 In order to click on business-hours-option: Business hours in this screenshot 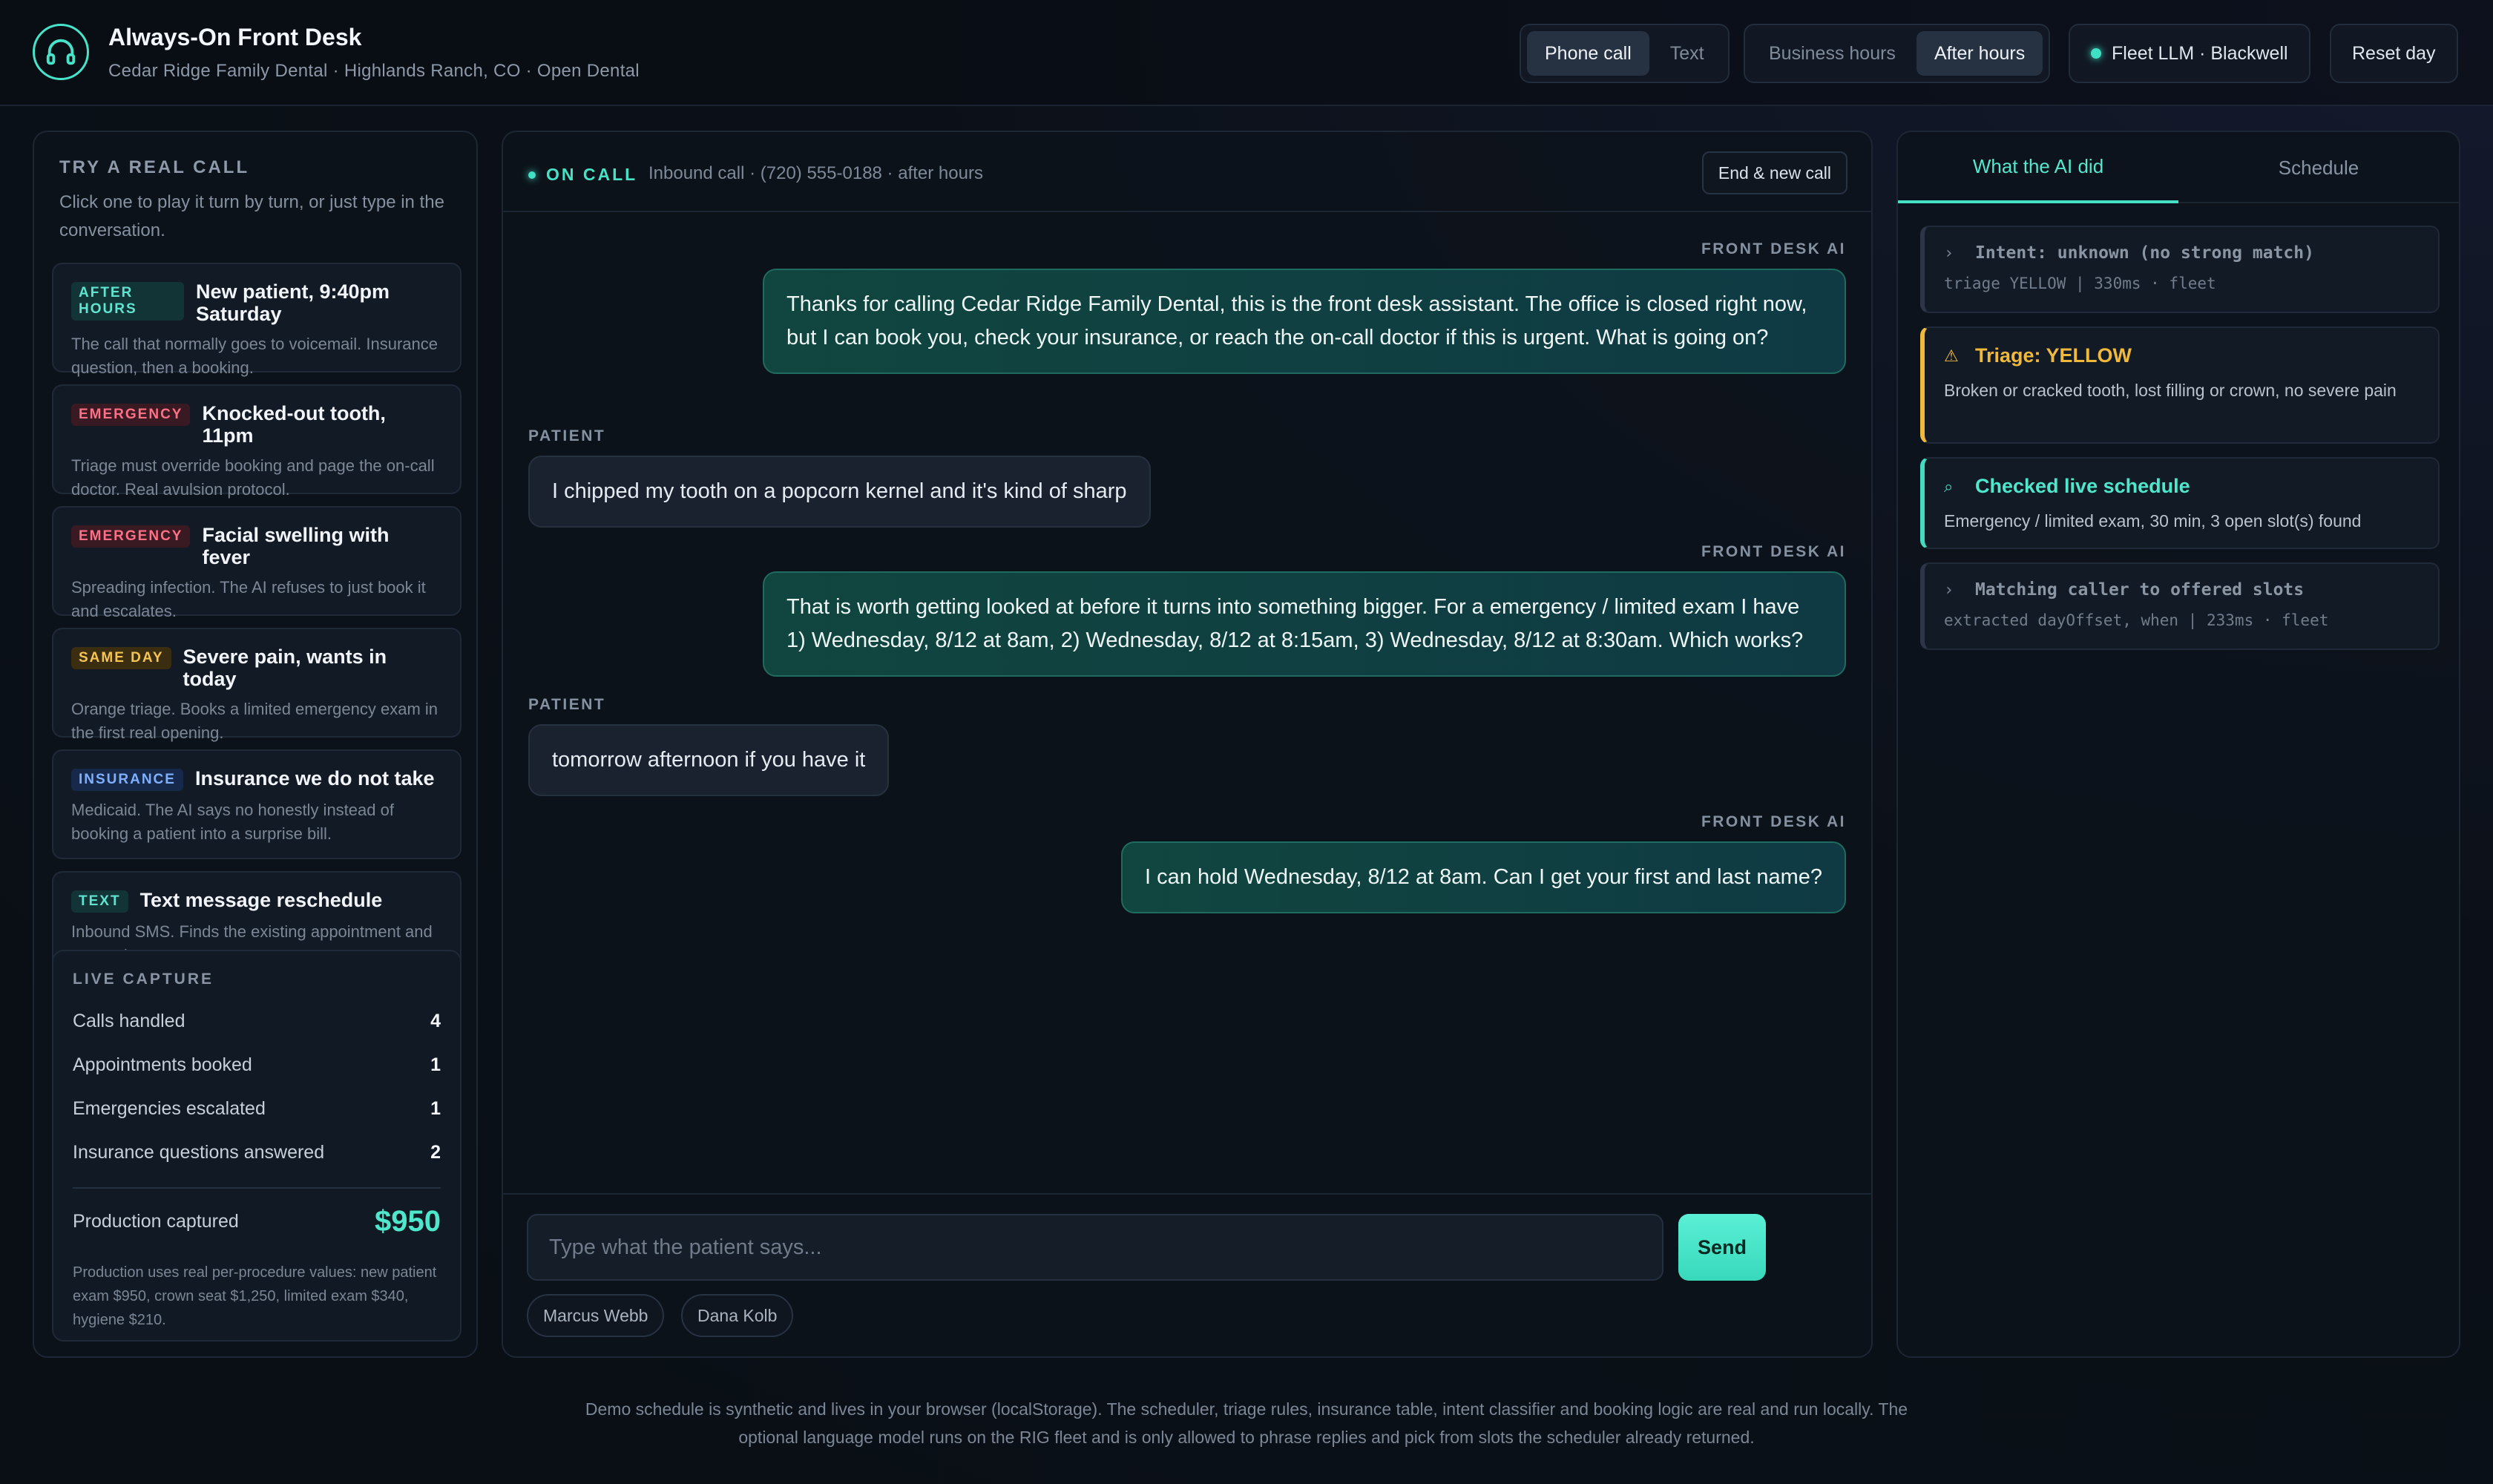, I will do `click(1832, 53)`.